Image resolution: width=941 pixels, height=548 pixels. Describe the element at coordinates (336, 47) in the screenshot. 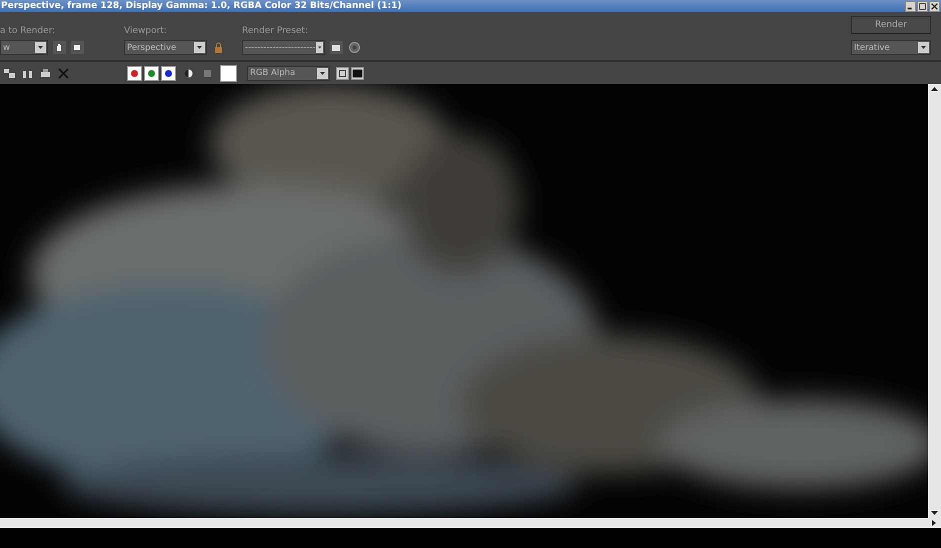

I see `folder-icon` at that location.